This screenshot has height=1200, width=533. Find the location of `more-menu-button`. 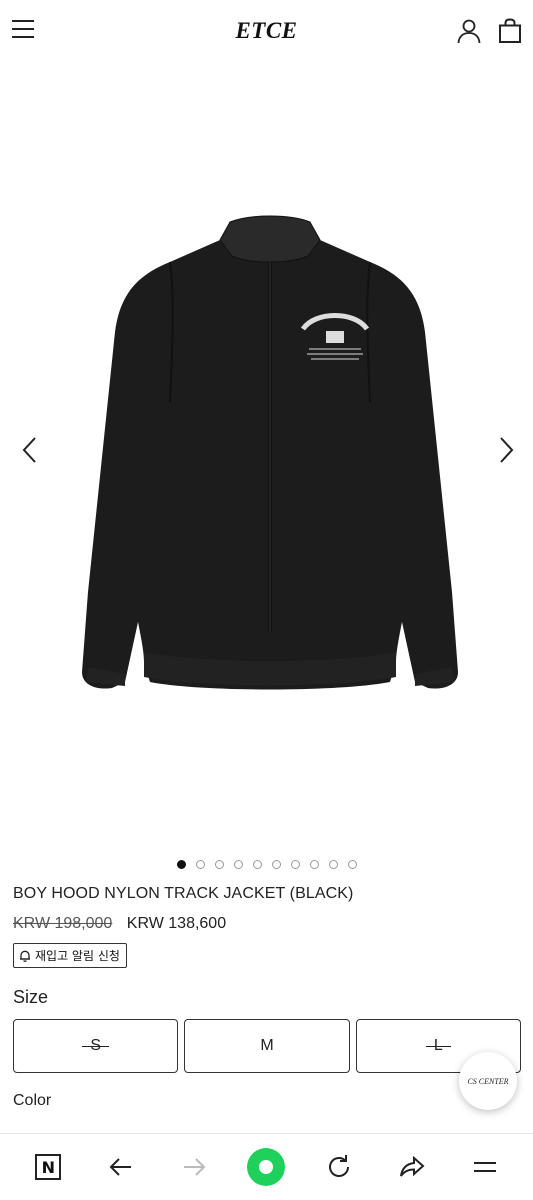

more-menu-button is located at coordinates (485, 1167).